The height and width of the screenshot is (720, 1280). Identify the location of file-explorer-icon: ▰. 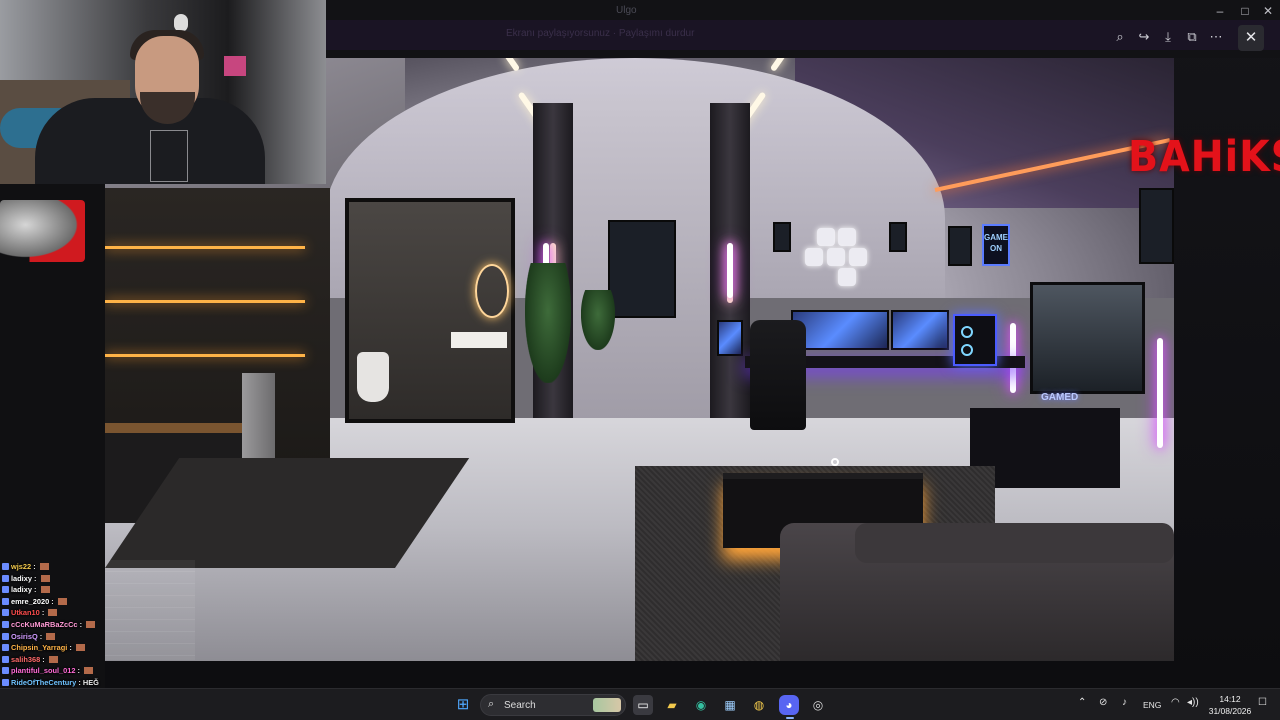
(672, 705).